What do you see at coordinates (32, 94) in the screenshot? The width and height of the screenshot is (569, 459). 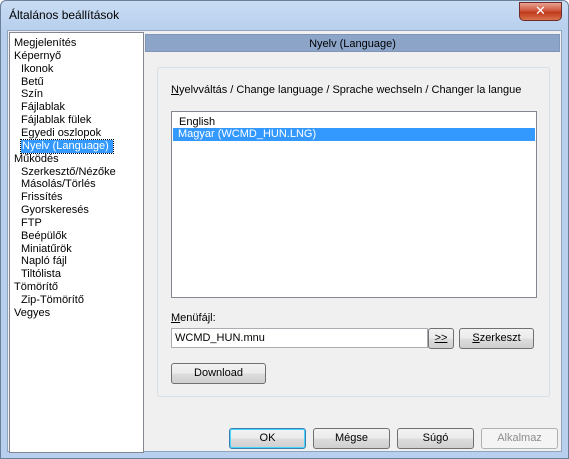 I see `tree-item: Szín` at bounding box center [32, 94].